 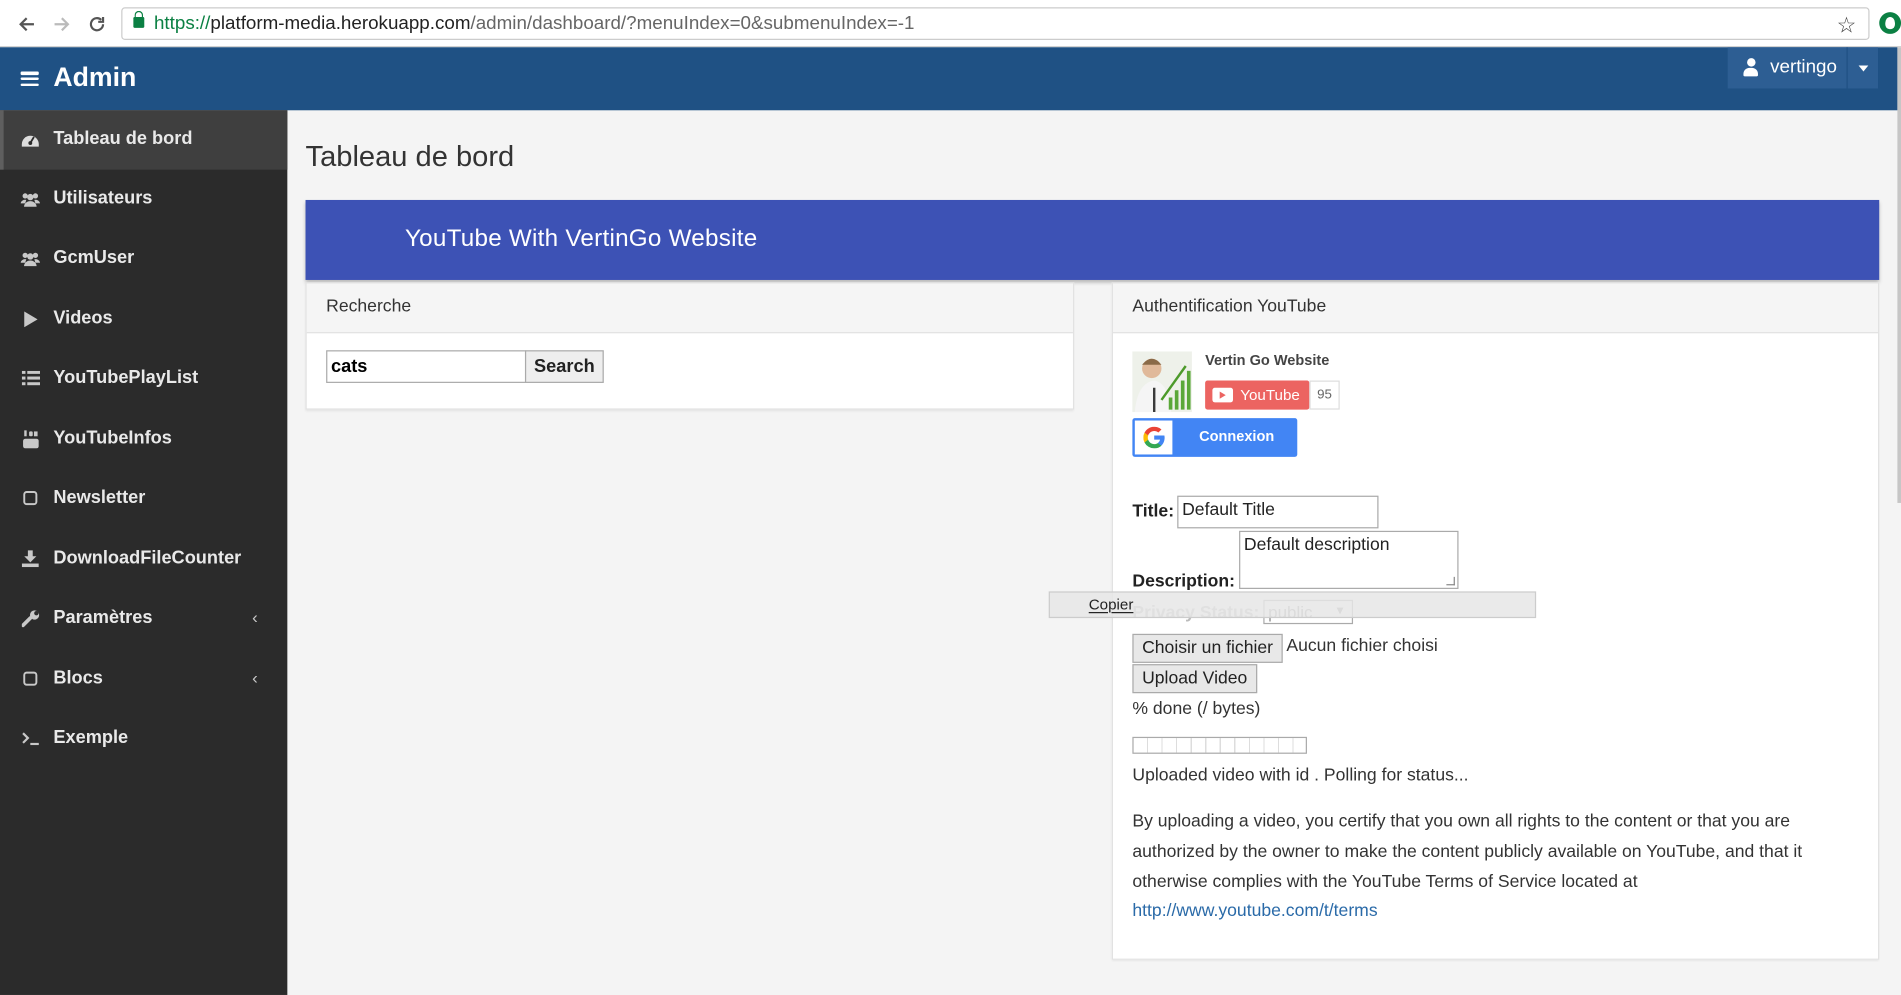 What do you see at coordinates (1349, 559) in the screenshot?
I see `description-textarea: Default description` at bounding box center [1349, 559].